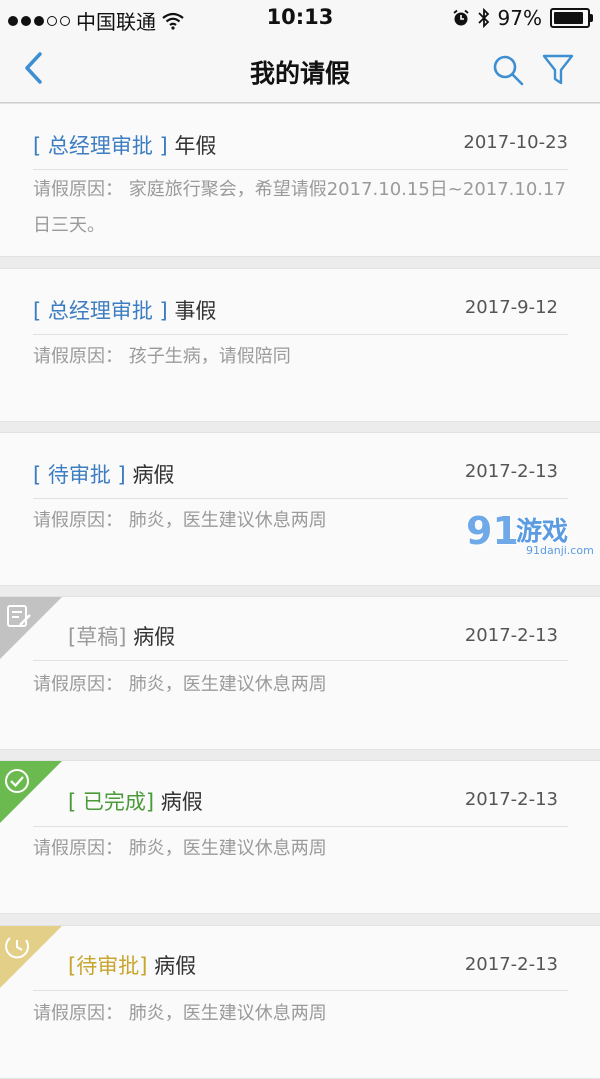 This screenshot has width=600, height=1079. What do you see at coordinates (460, 17) in the screenshot?
I see `alarm-icon` at bounding box center [460, 17].